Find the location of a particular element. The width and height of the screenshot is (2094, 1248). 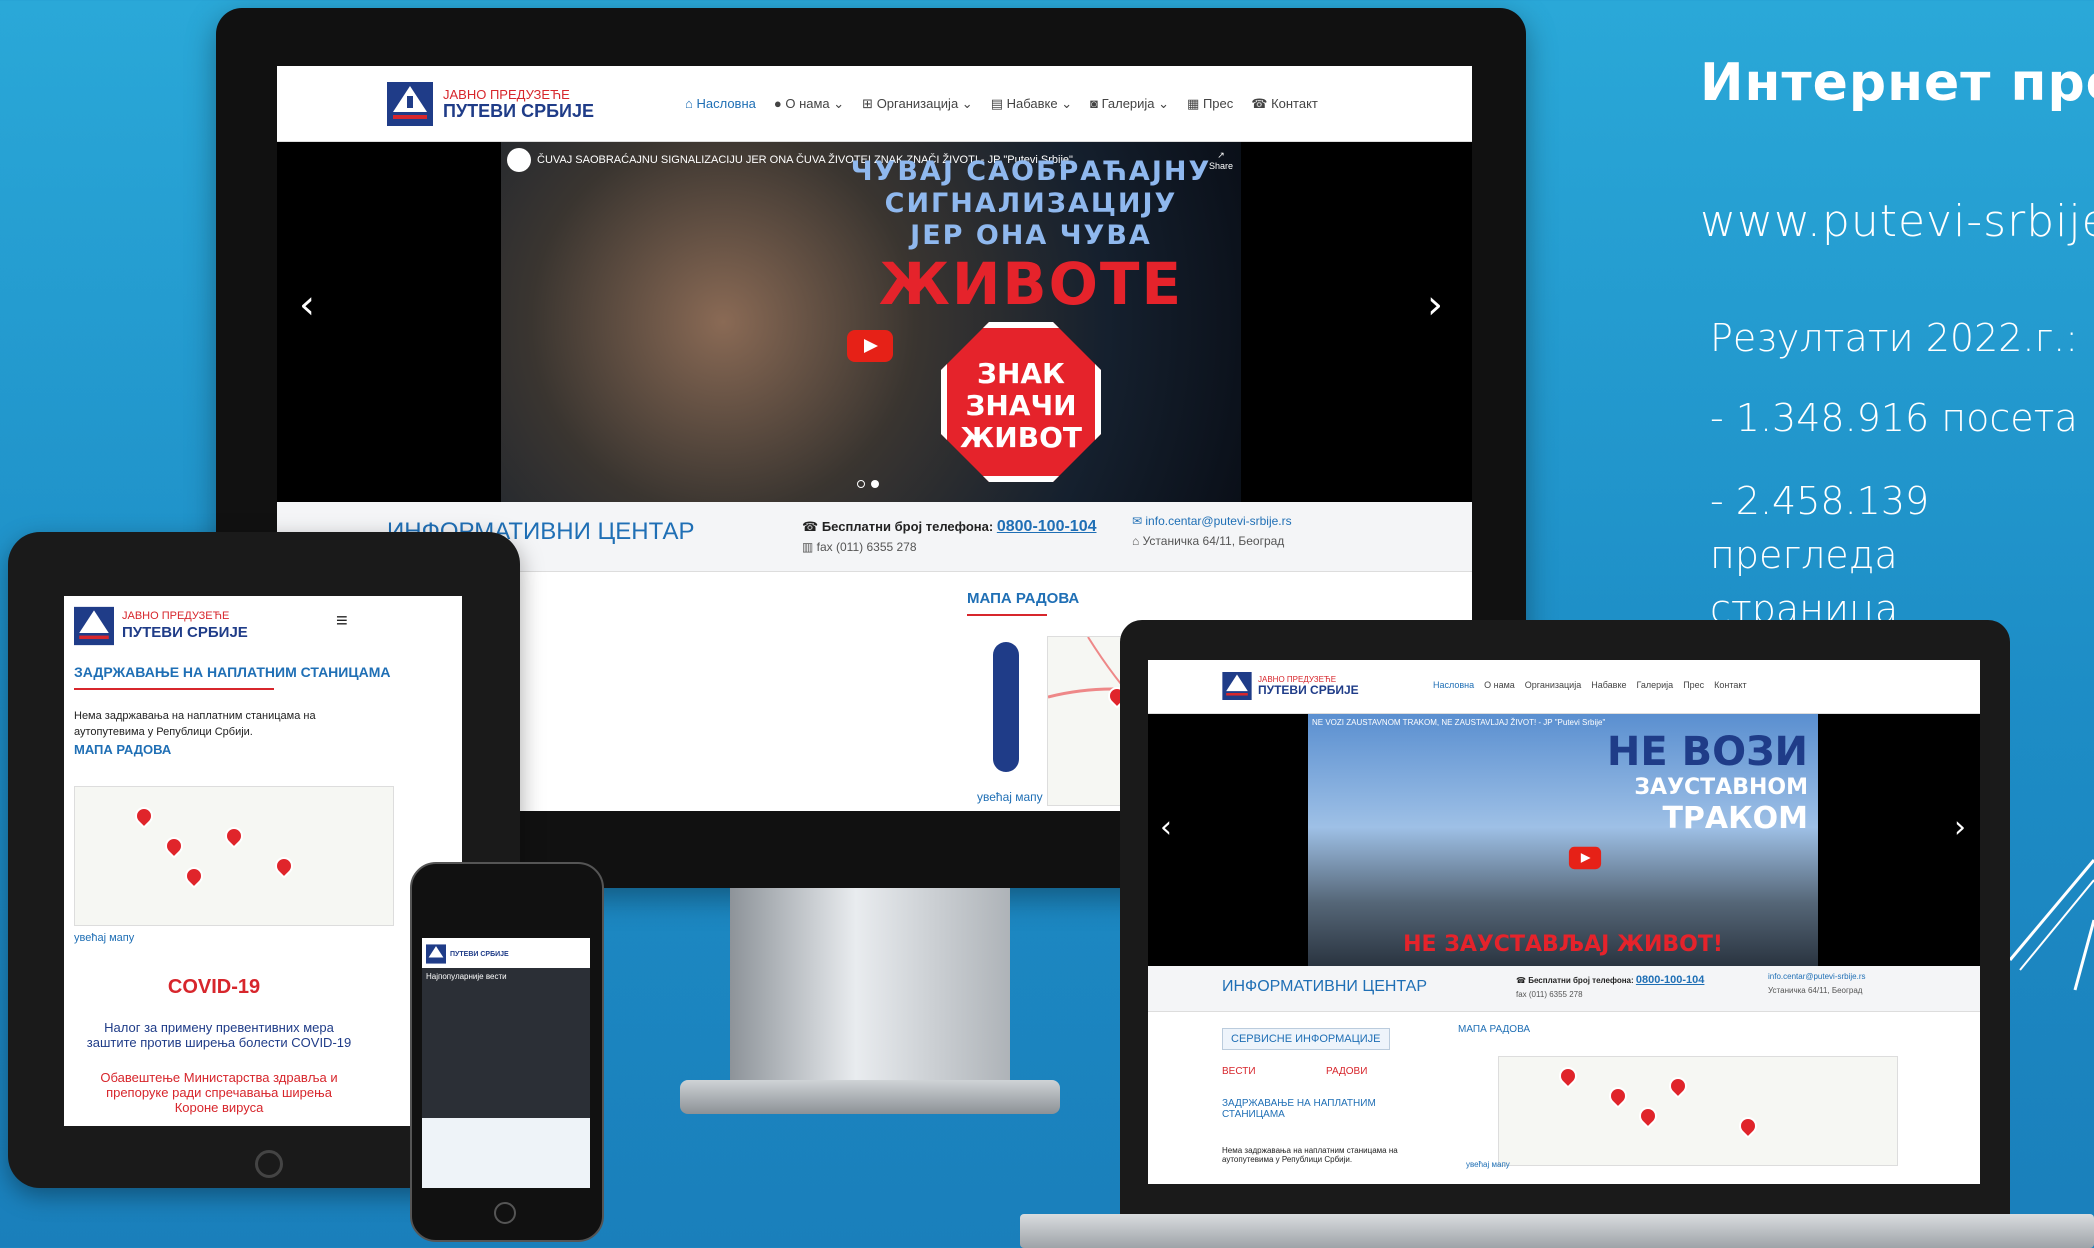

site-logo: ЈАВНО ПРЕДУЗЕЋЕ ПУТЕВИ СРБИЈЕ is located at coordinates (490, 104).